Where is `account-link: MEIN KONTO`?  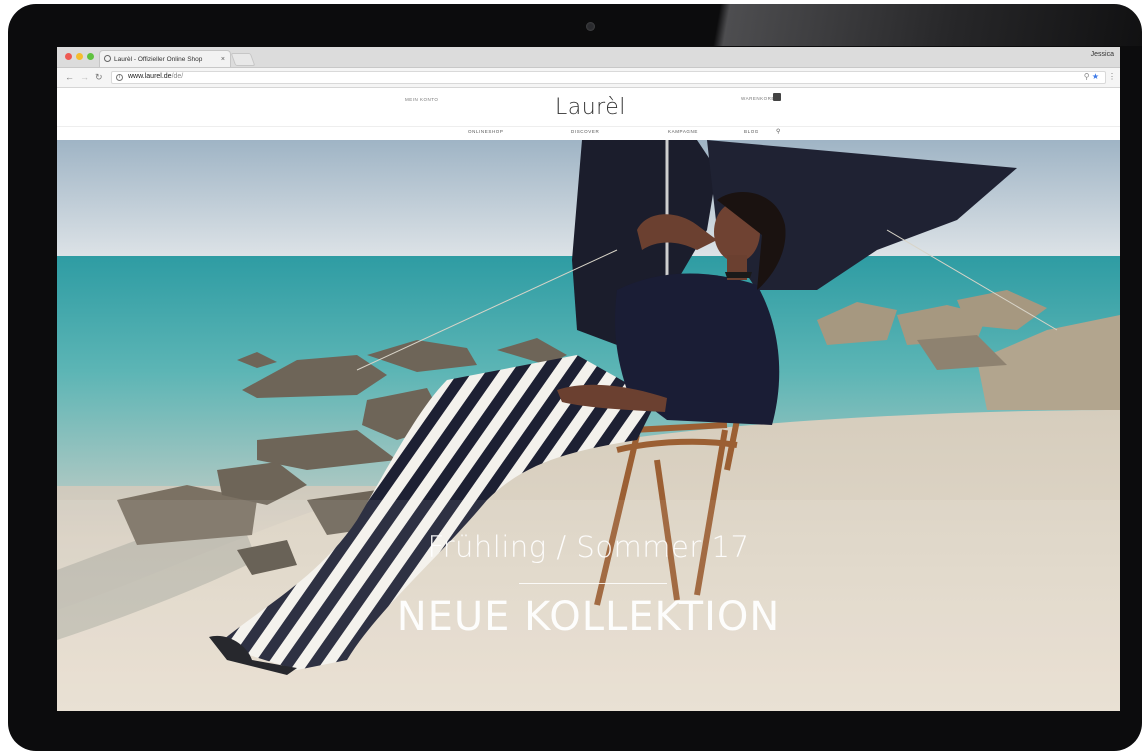
account-link: MEIN KONTO is located at coordinates (421, 99).